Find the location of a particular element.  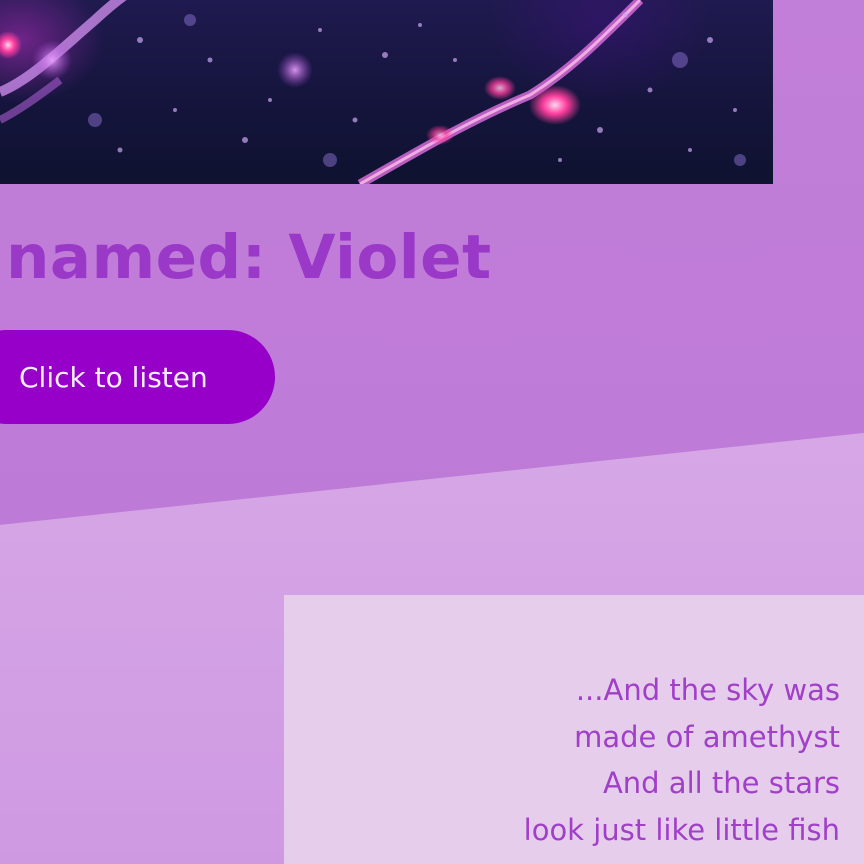

page-title: named: Violet is located at coordinates (249, 257).